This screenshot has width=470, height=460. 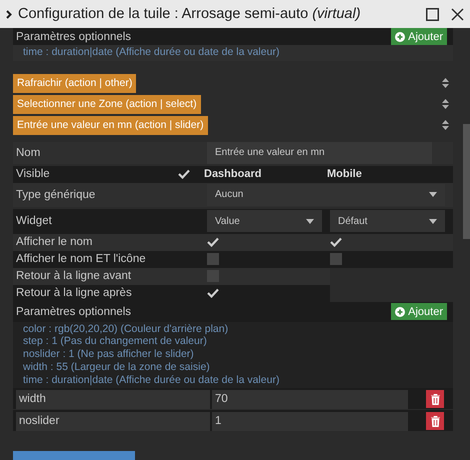 What do you see at coordinates (387, 221) in the screenshot?
I see `dropdown: Défaut` at bounding box center [387, 221].